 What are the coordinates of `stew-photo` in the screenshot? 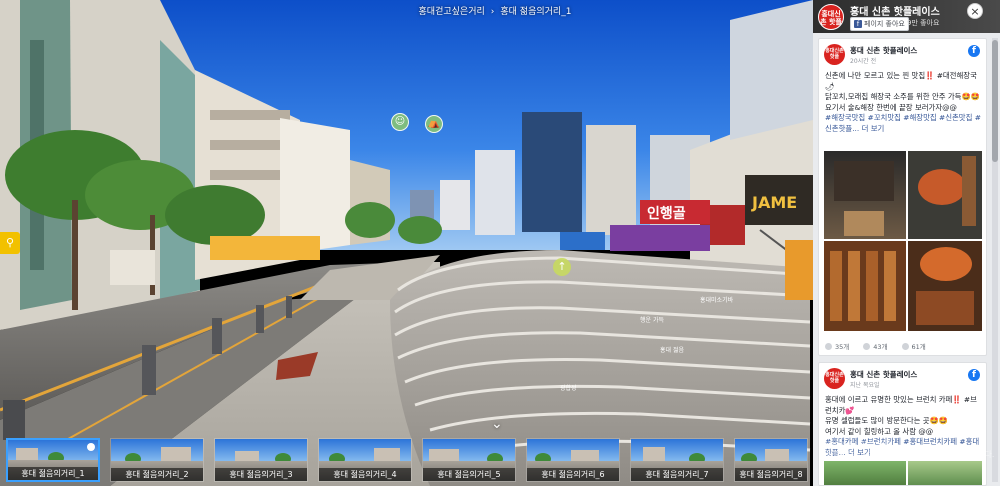 It's located at (945, 195).